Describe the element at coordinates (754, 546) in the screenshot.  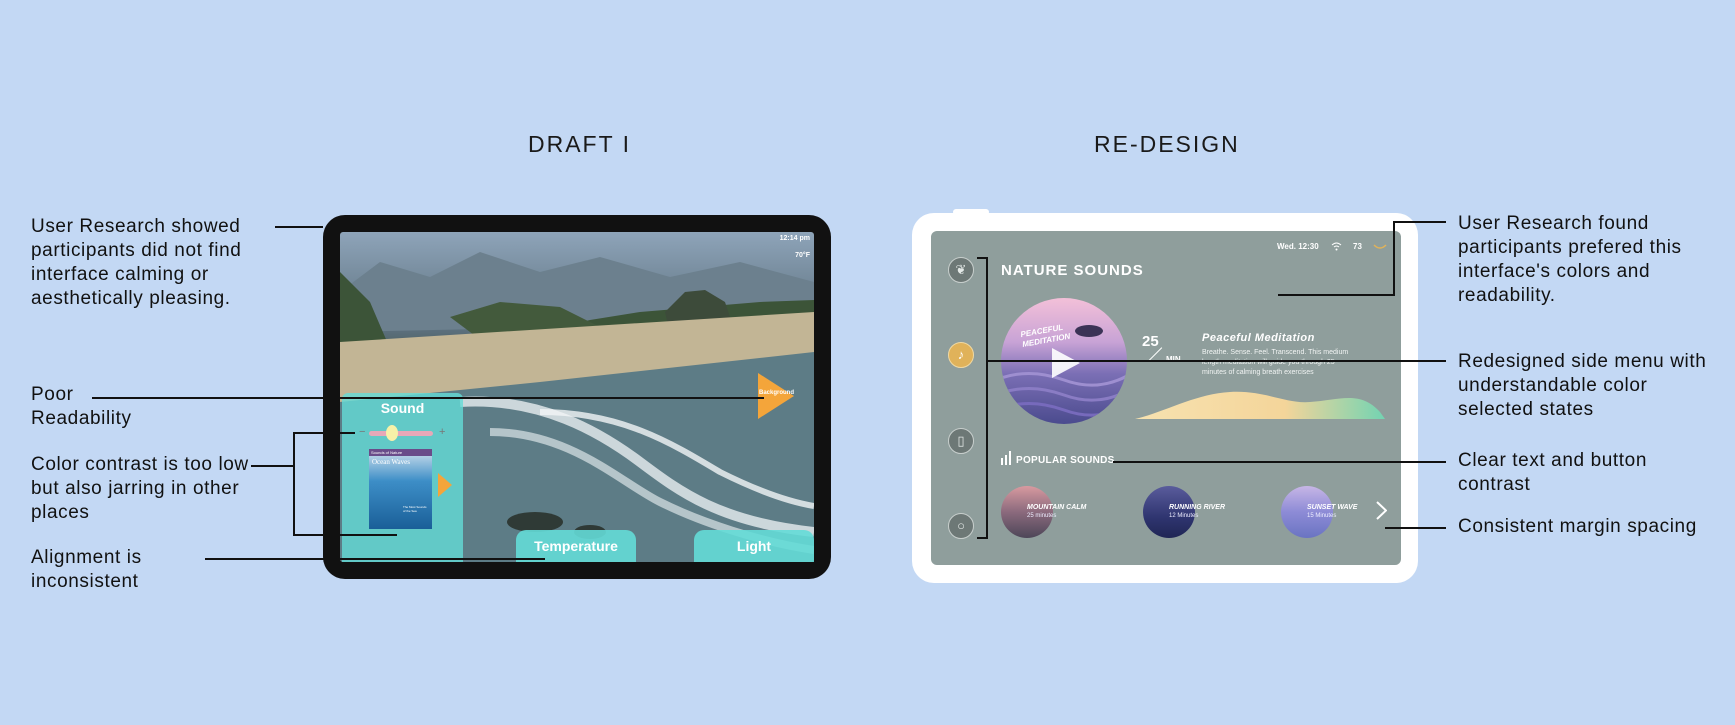
I see `light-button: Light` at that location.